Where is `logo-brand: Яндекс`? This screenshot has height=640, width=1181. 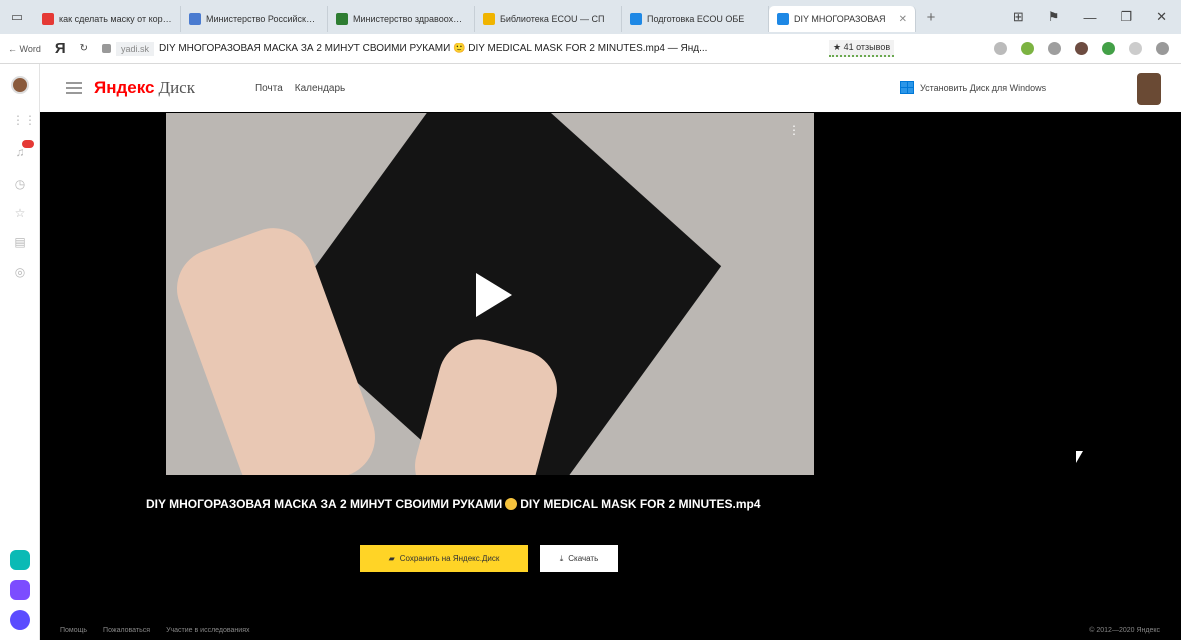 logo-brand: Яндекс is located at coordinates (124, 87).